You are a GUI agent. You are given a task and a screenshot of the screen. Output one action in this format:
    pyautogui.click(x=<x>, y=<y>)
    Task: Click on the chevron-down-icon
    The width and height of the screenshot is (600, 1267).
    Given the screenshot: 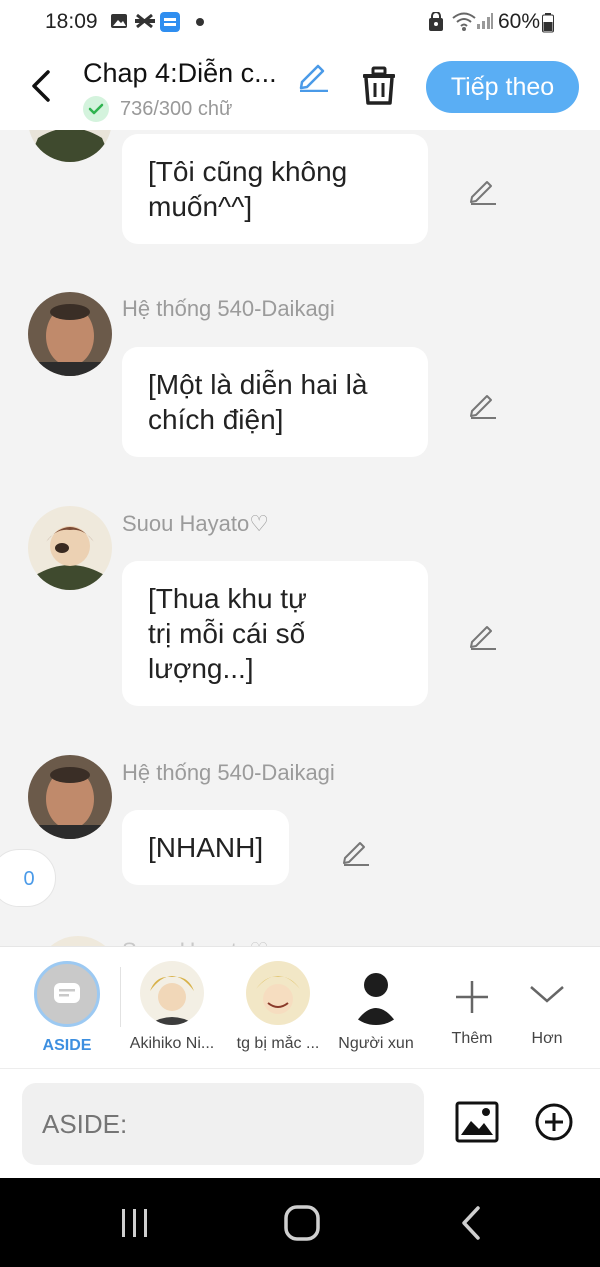 What is the action you would take?
    pyautogui.click(x=547, y=994)
    